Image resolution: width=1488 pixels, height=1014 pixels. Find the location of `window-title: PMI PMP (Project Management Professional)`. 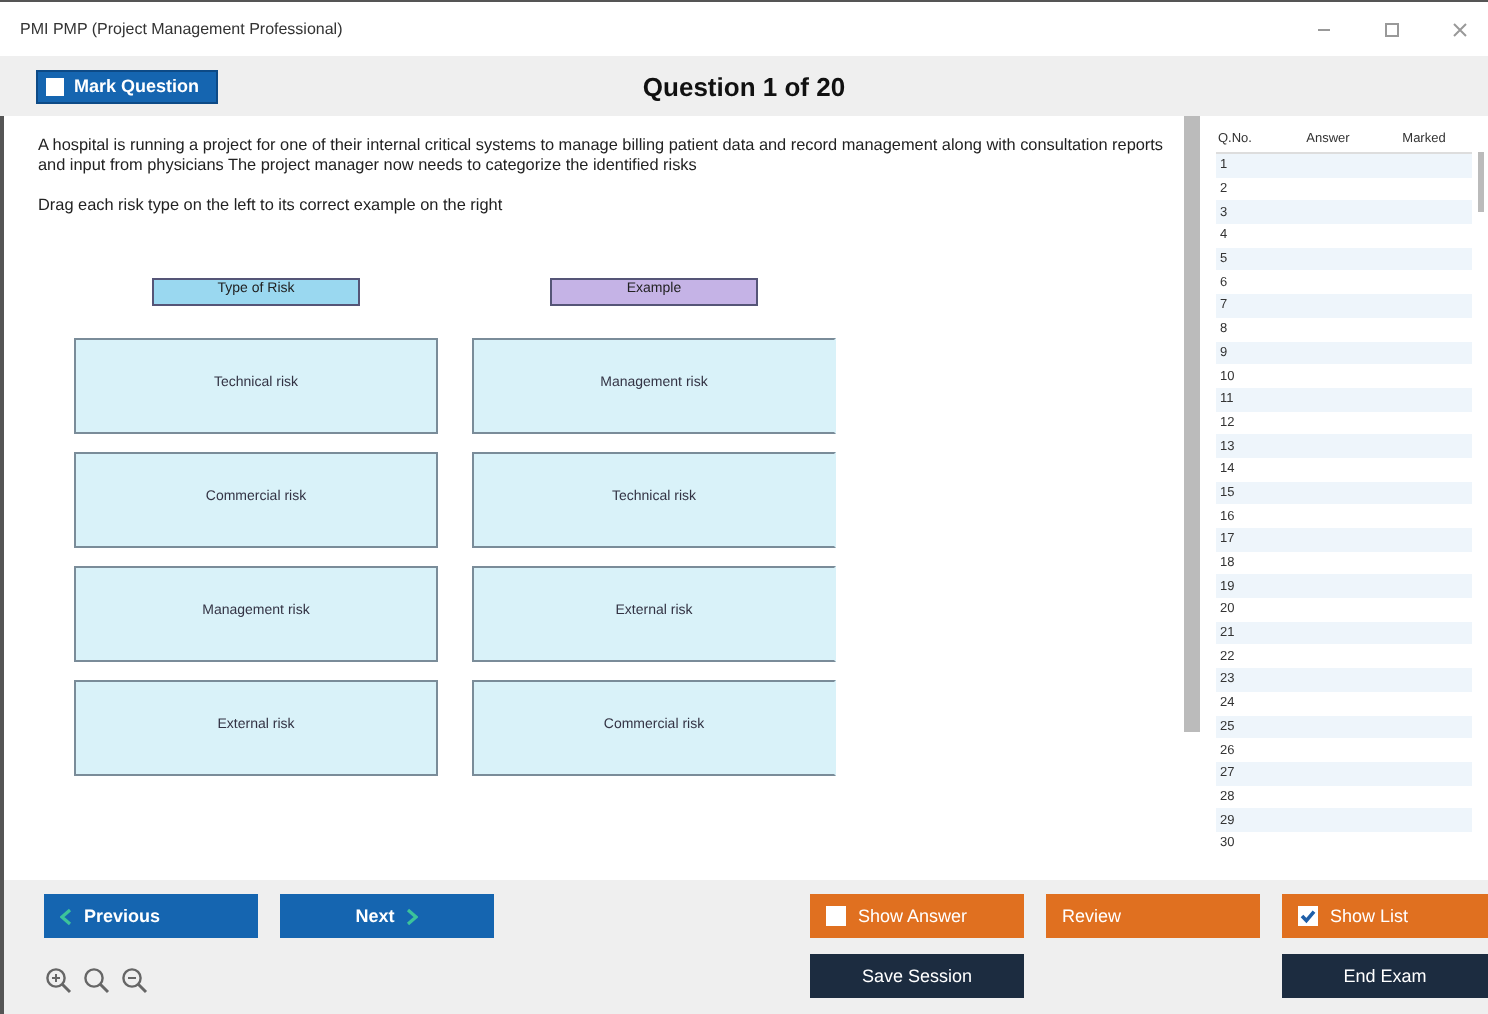

window-title: PMI PMP (Project Management Professional) is located at coordinates (182, 29).